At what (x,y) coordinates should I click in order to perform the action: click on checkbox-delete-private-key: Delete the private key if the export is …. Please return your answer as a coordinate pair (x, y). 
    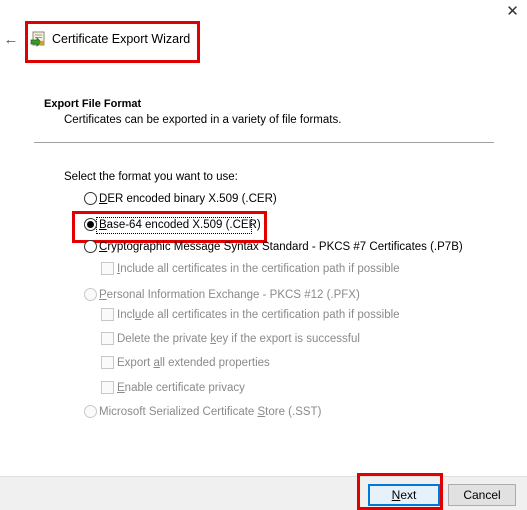
    Looking at the image, I should click on (230, 338).